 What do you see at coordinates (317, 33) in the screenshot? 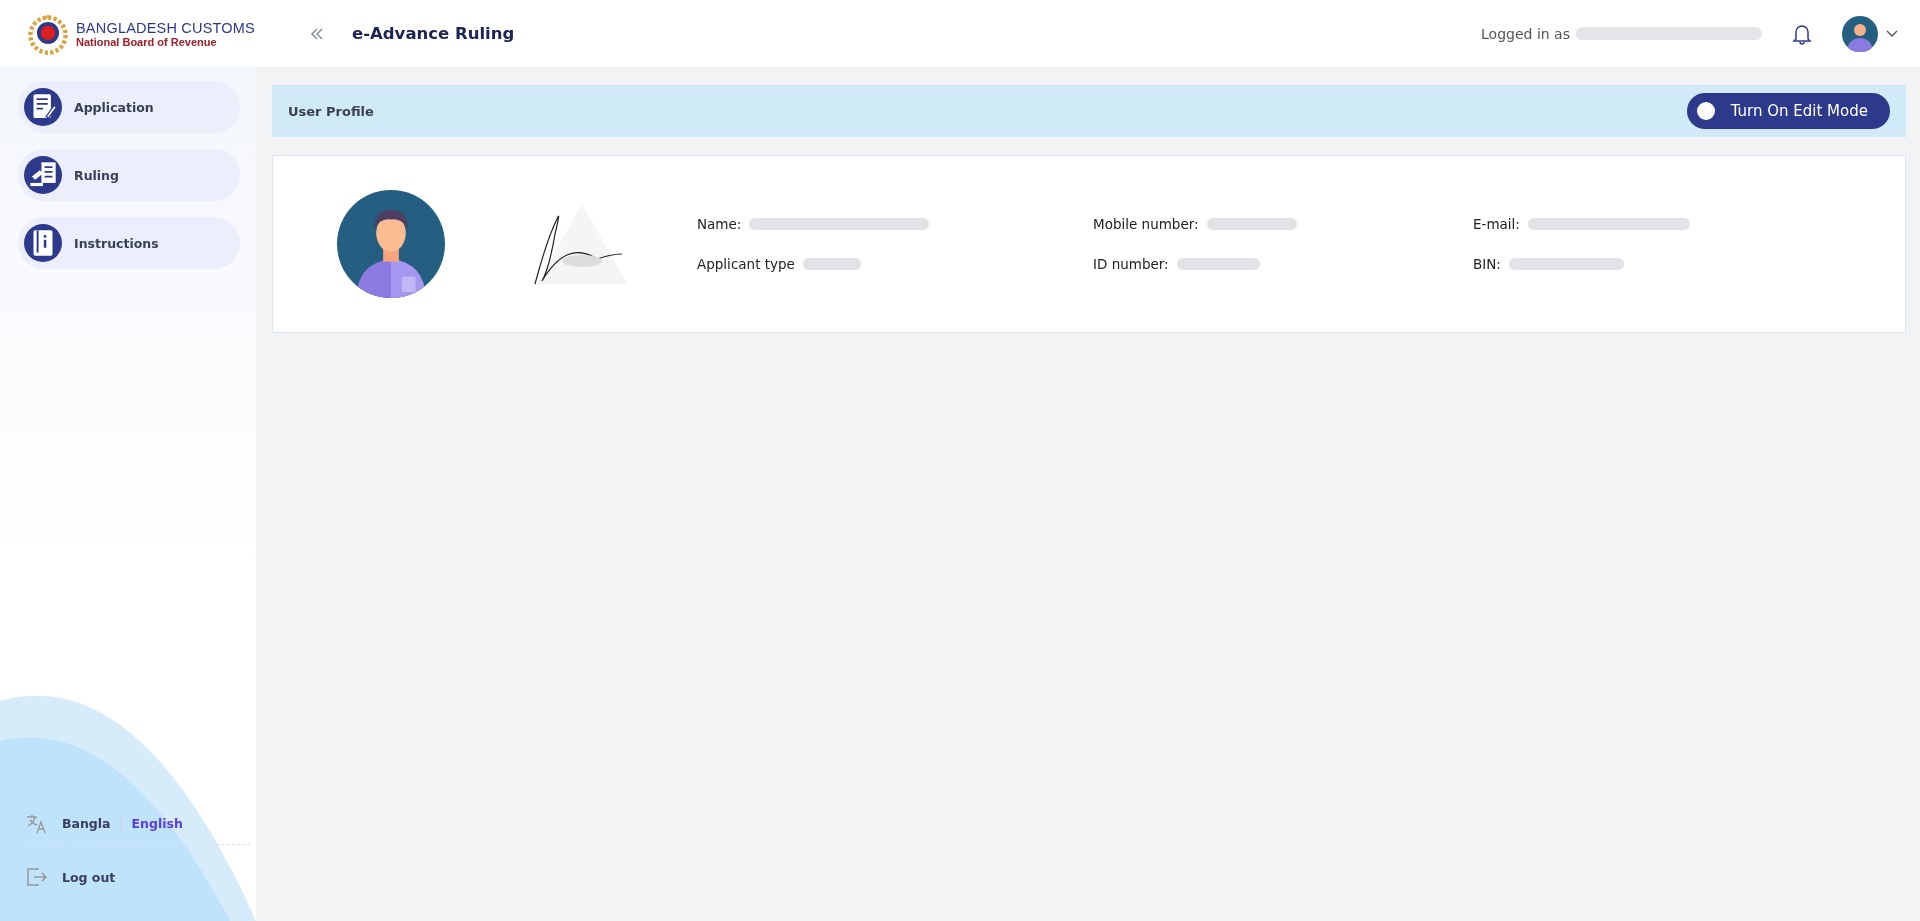
I see `collapse-icon` at bounding box center [317, 33].